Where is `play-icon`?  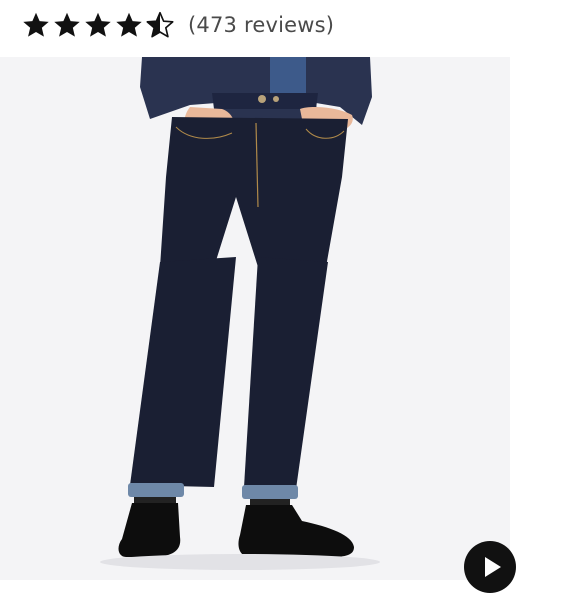
play-icon is located at coordinates (493, 567).